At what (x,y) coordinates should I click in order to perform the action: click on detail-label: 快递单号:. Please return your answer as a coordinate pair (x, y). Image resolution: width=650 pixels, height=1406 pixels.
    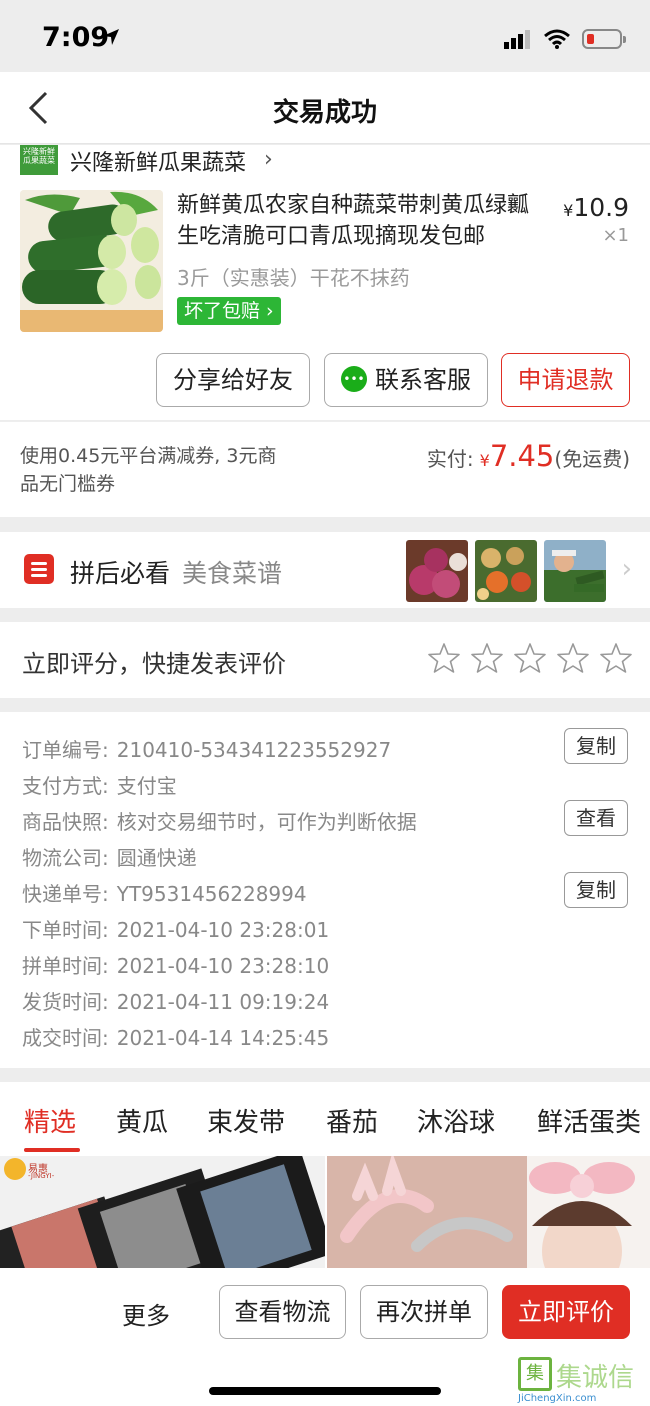
    Looking at the image, I should click on (65, 894).